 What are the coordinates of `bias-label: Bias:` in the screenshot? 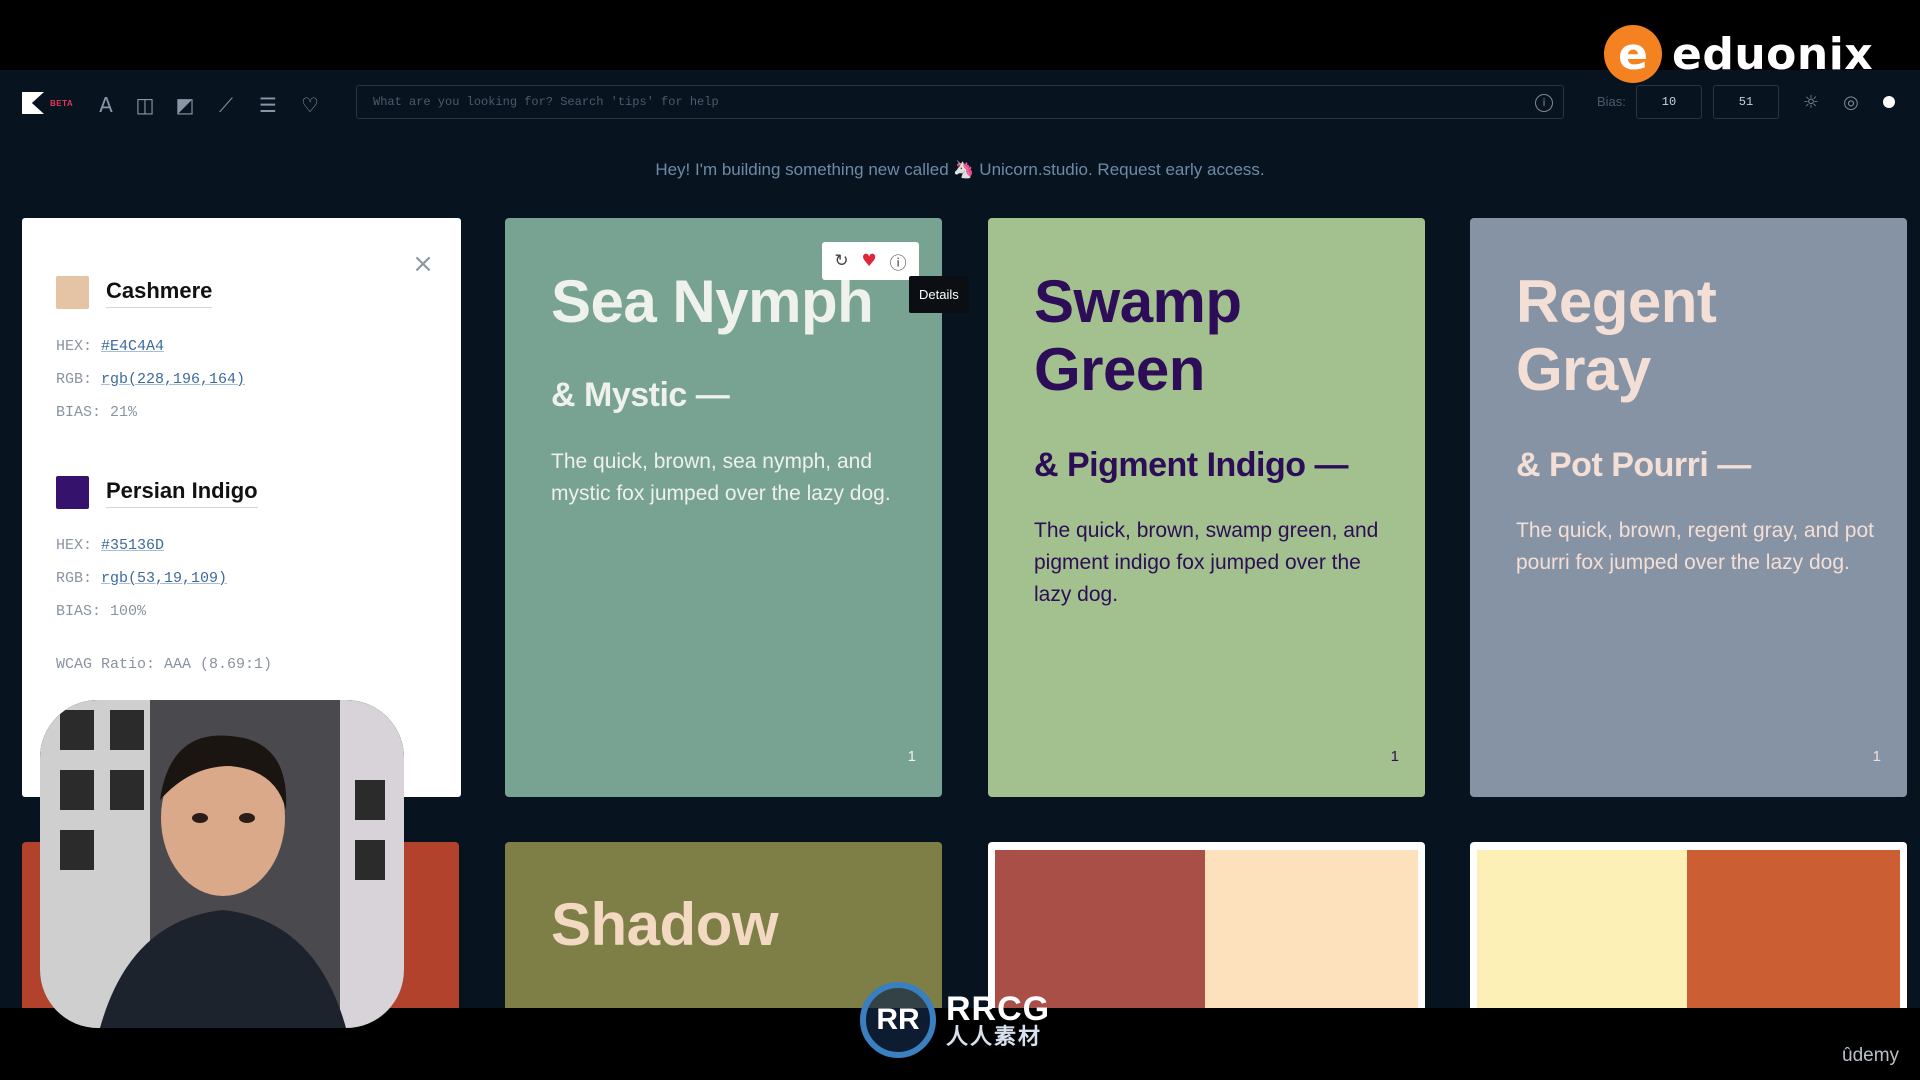 It's located at (1611, 101).